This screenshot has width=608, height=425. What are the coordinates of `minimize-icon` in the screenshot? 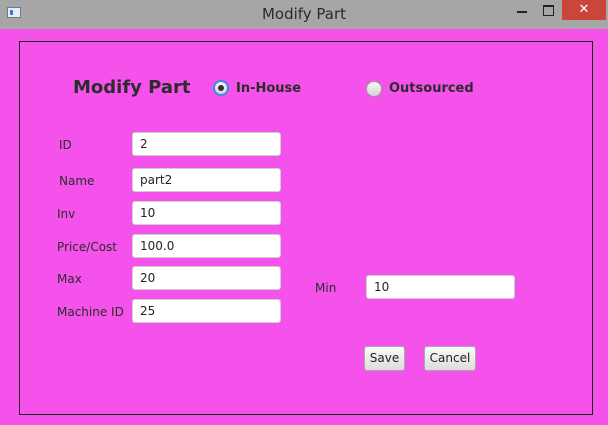 It's located at (522, 12).